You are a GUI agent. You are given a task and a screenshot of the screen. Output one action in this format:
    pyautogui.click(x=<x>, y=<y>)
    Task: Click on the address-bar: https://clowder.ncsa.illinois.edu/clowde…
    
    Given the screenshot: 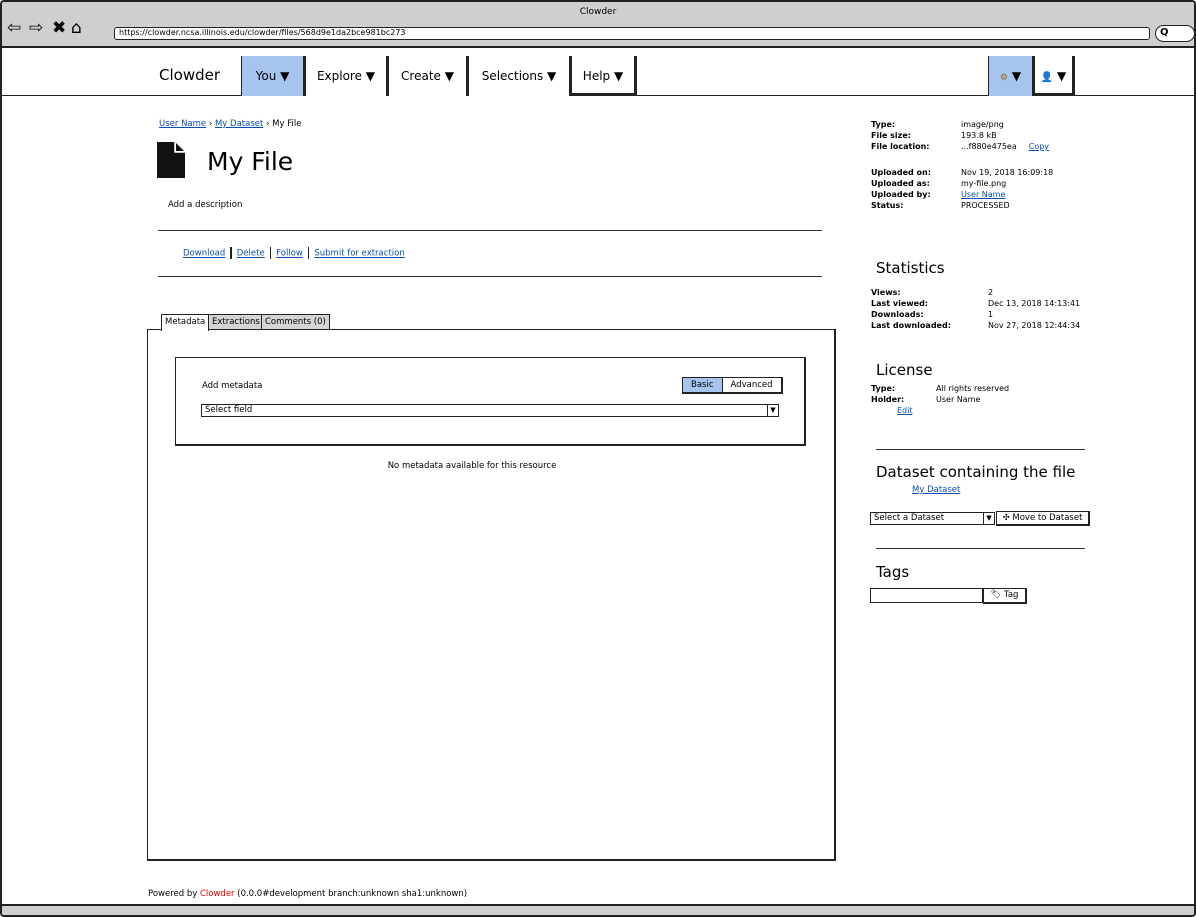 What is the action you would take?
    pyautogui.click(x=632, y=33)
    